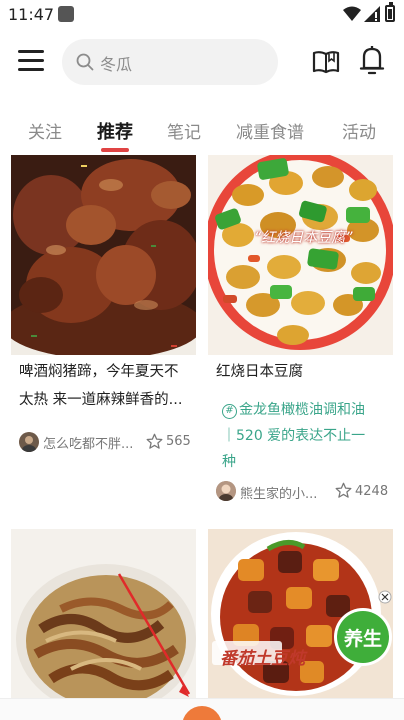 Image resolution: width=404 pixels, height=720 pixels. Describe the element at coordinates (31, 14) in the screenshot. I see `status-time: 11:47` at that location.